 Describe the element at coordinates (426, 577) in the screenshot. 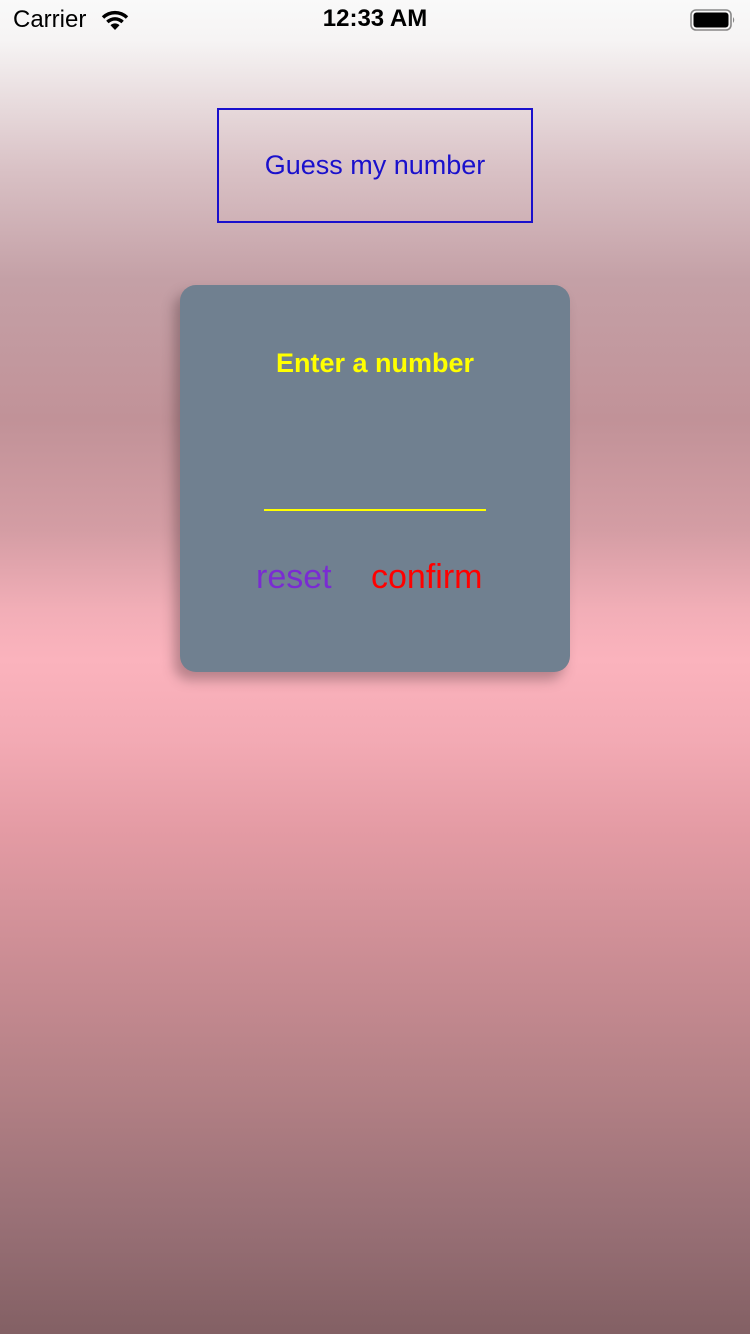

I see `confirm-button: confirm` at that location.